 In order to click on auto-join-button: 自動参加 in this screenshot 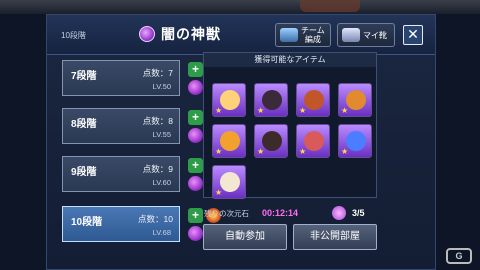, I will do `click(245, 237)`.